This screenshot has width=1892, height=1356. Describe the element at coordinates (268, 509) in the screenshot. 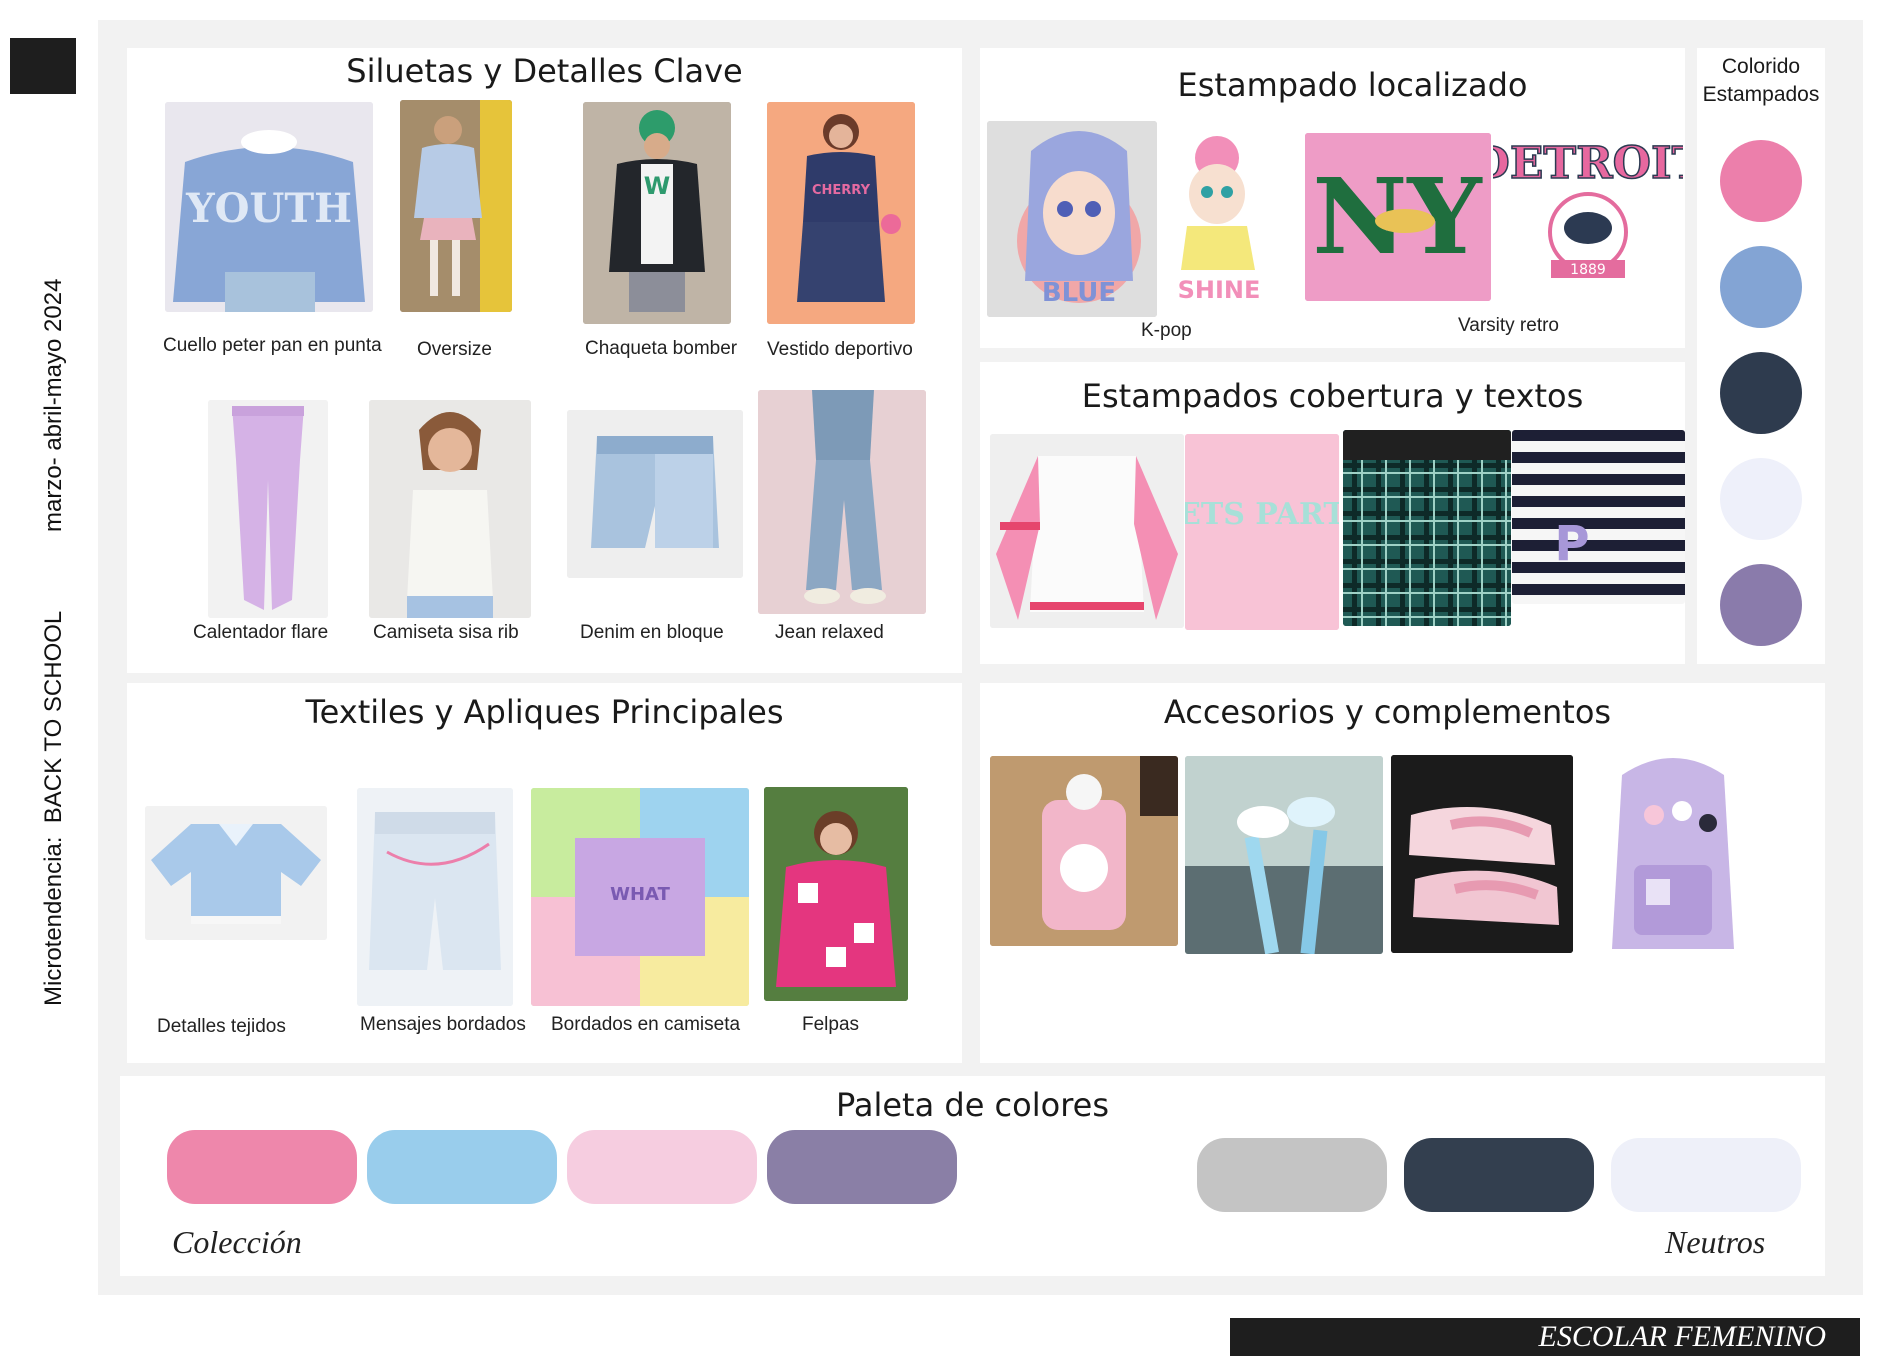

I see `photo-flare-leggings` at that location.